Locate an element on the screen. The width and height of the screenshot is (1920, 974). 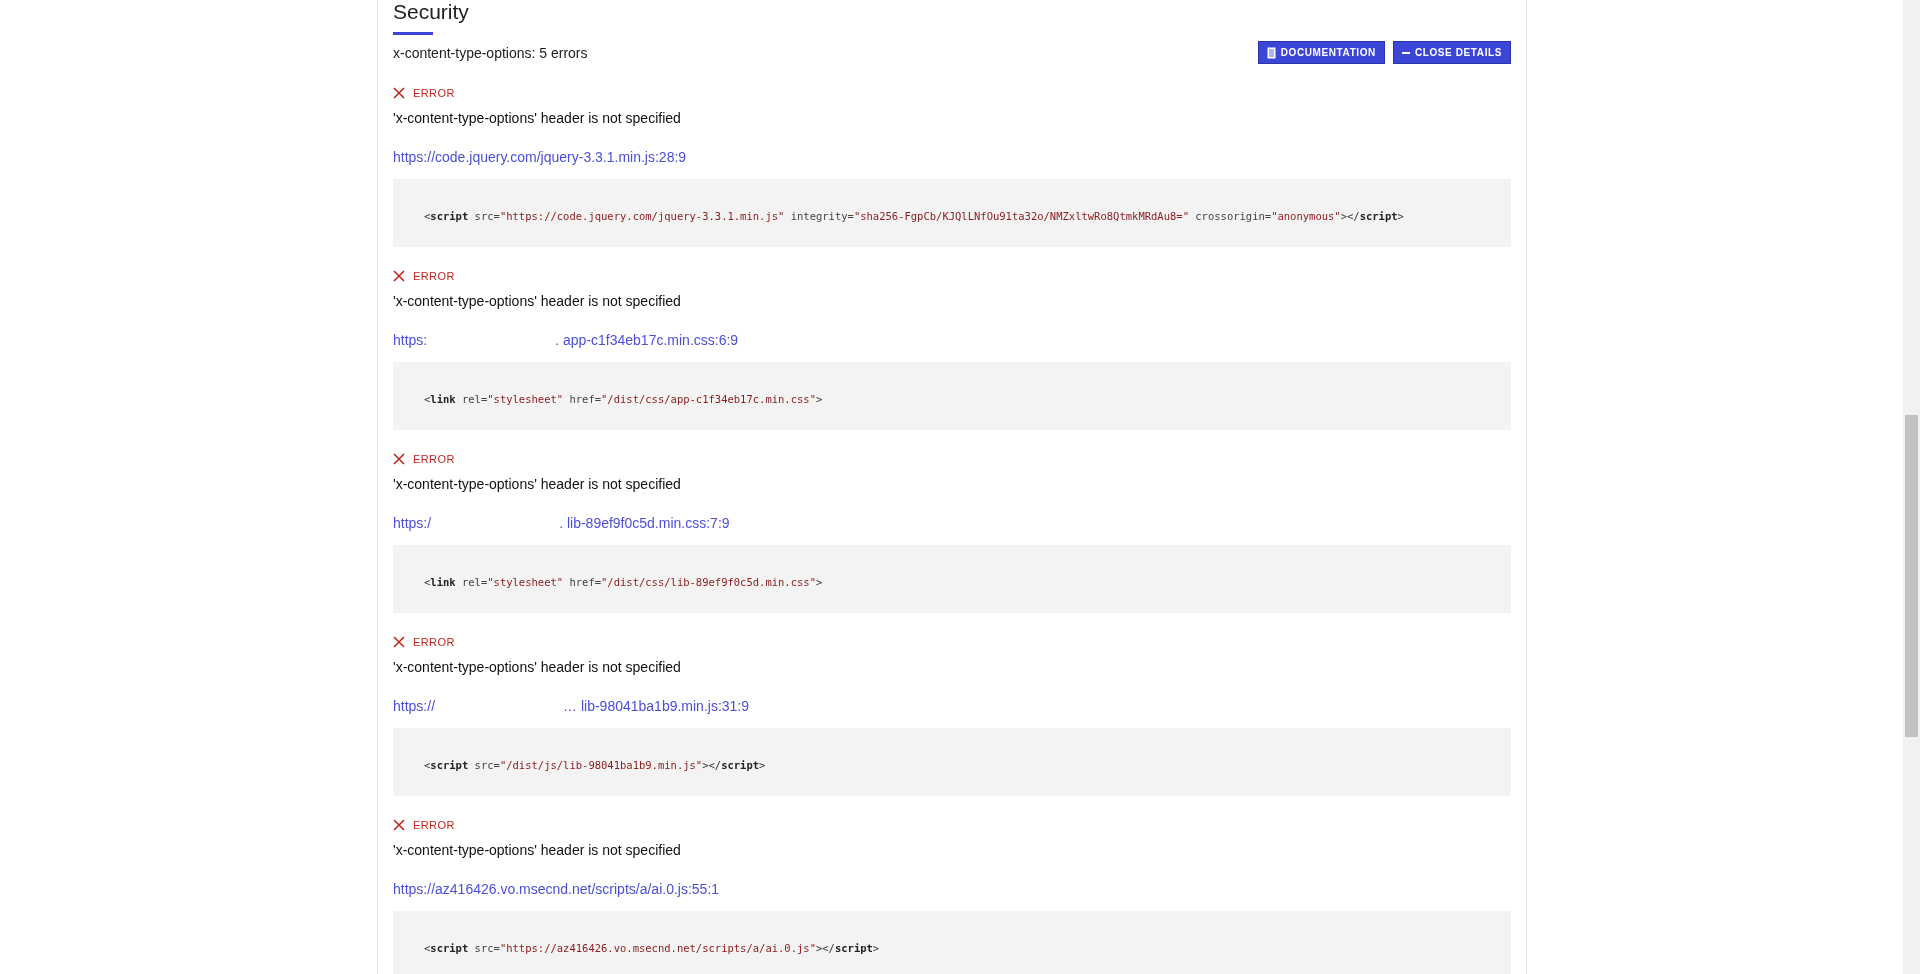
scrollbar is located at coordinates (1911, 487).